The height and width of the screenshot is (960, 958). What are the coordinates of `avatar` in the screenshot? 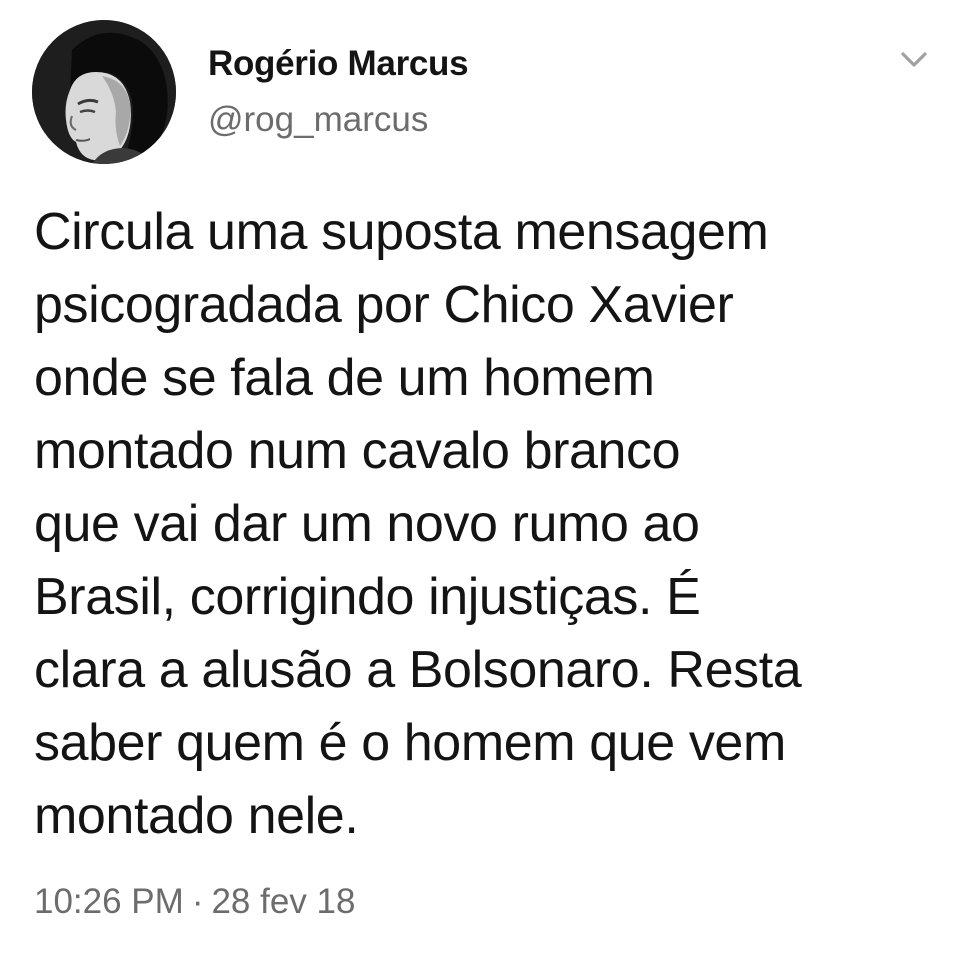 It's located at (104, 92).